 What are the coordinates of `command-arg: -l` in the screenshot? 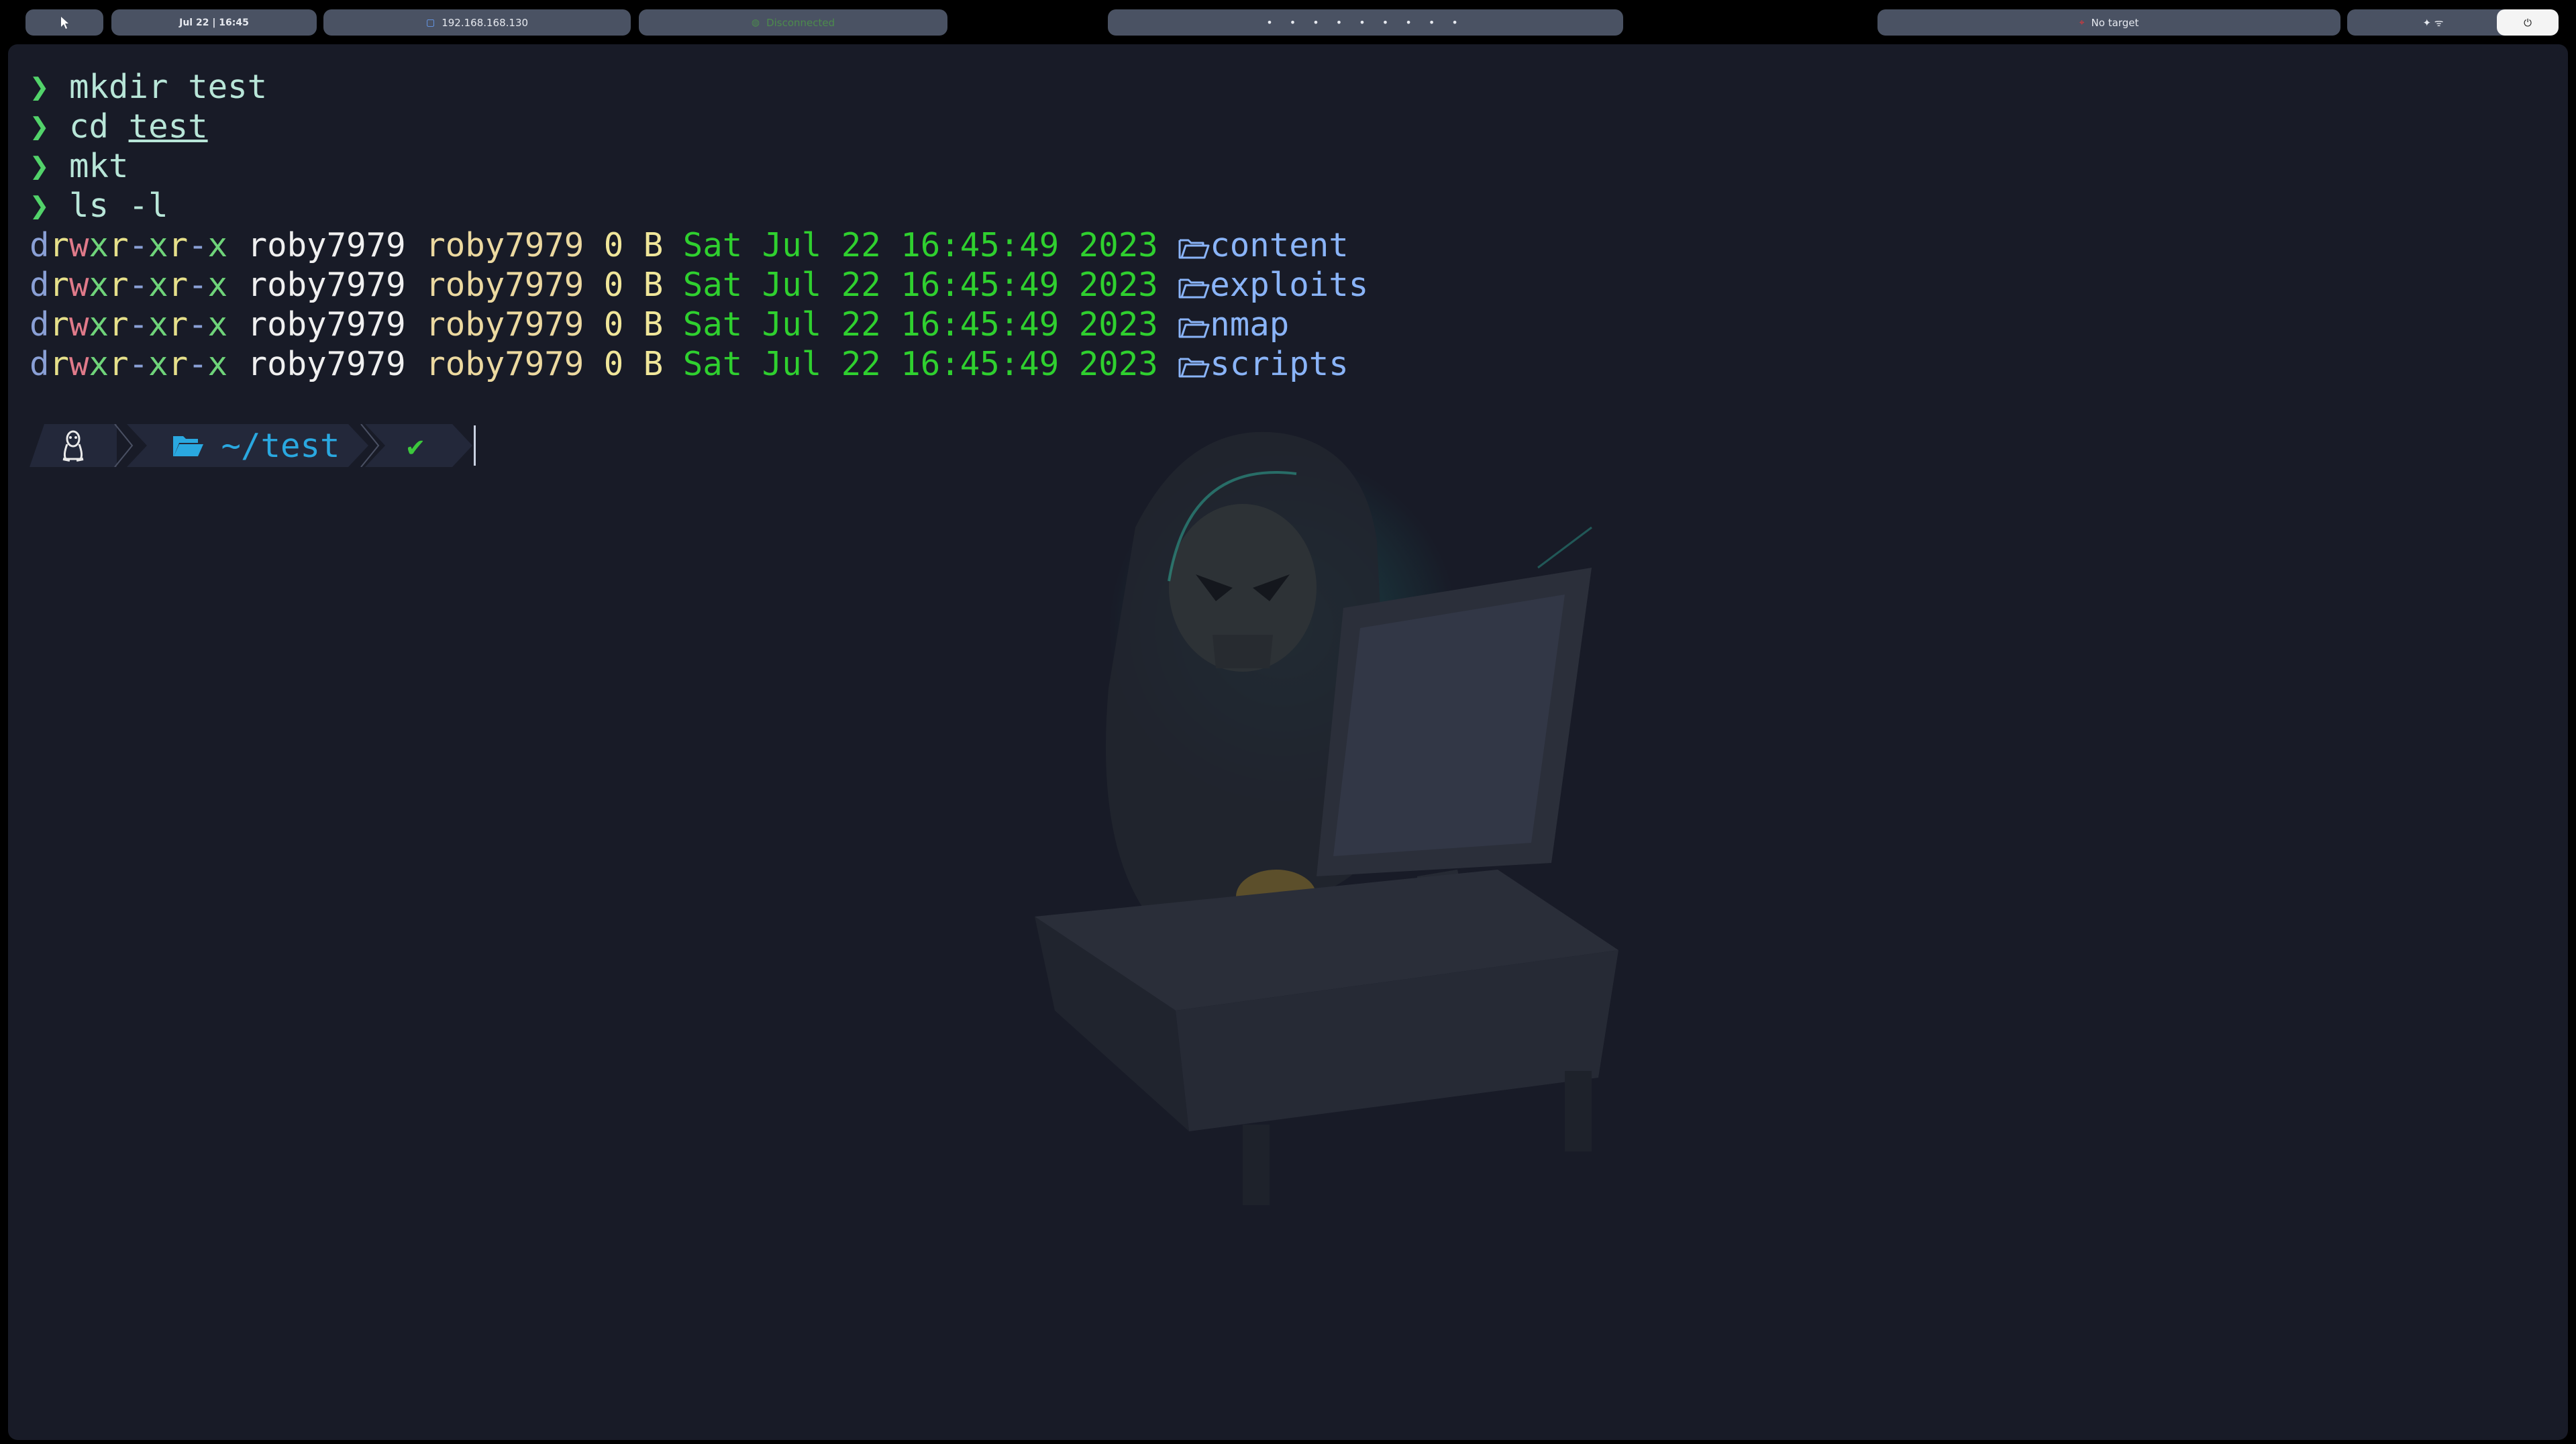 It's located at (148, 206).